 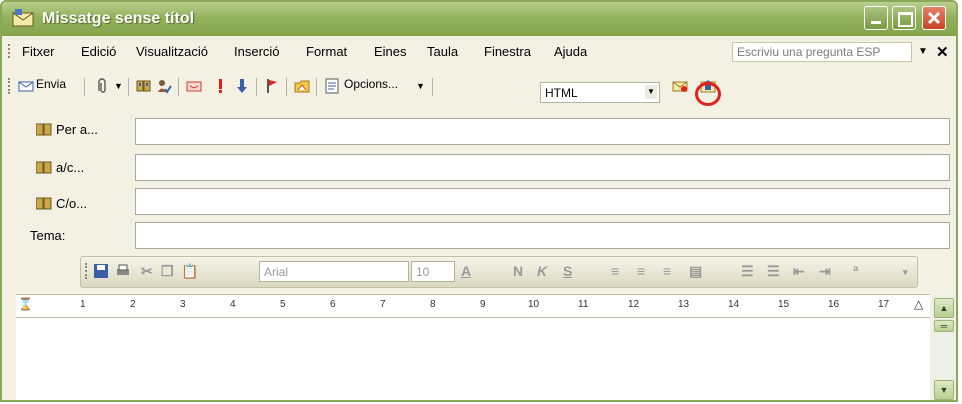 I want to click on toolbar-options-icon: ▾, so click(x=905, y=272).